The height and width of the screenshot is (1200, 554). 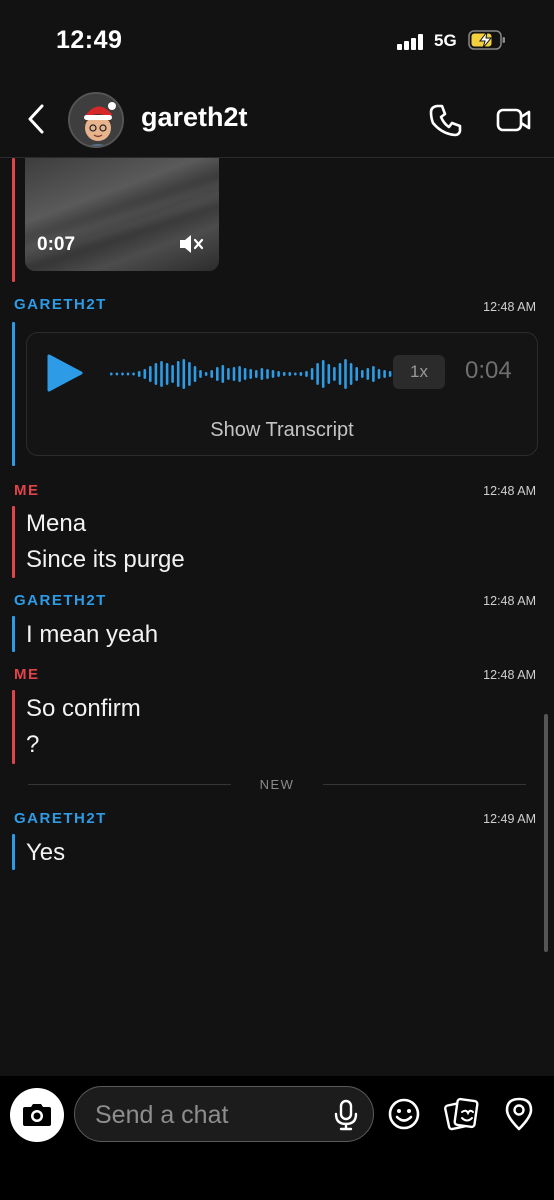 I want to click on camera-icon, so click(x=37, y=1115).